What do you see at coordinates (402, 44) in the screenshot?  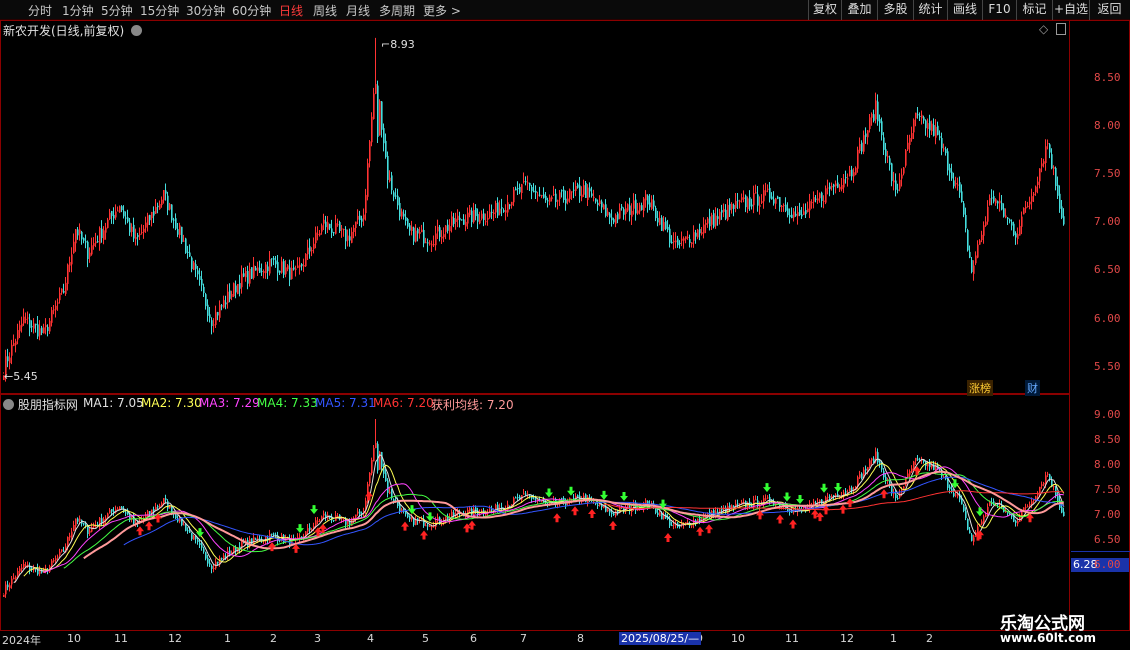 I see `high-price-label: 8.93` at bounding box center [402, 44].